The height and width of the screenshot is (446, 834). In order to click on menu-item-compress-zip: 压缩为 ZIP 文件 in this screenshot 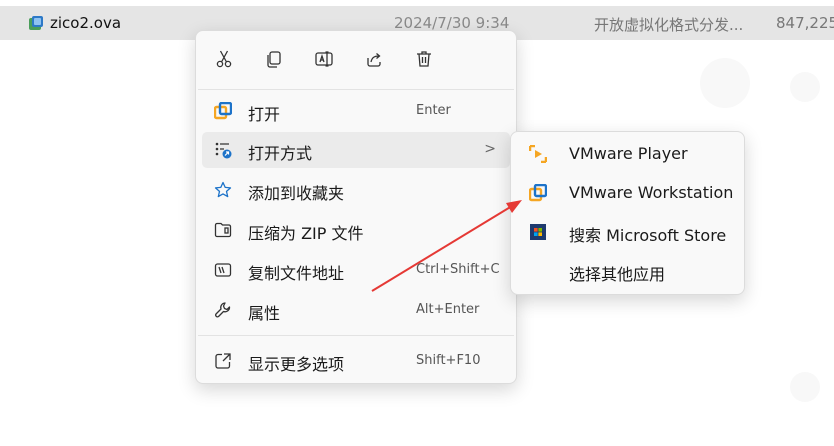, I will do `click(356, 230)`.